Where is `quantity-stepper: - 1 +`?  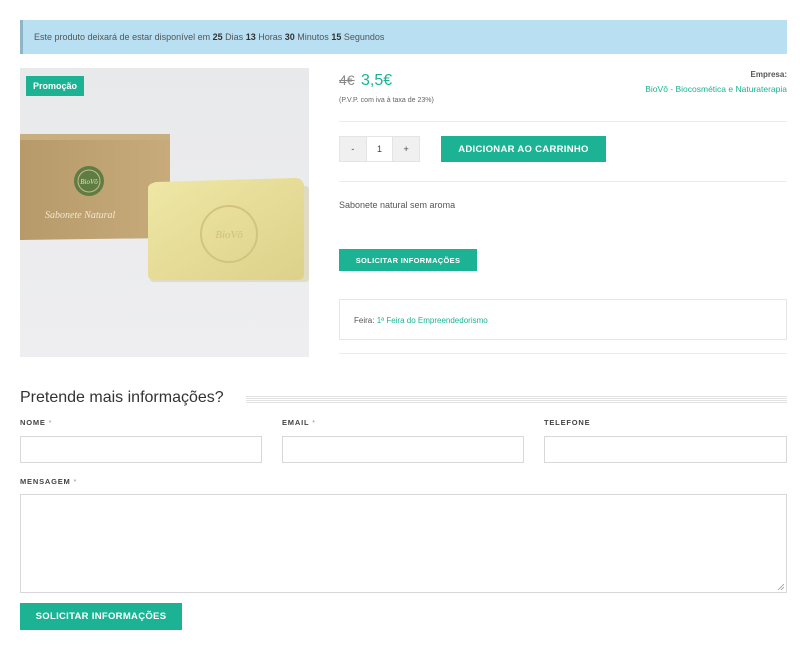 quantity-stepper: - 1 + is located at coordinates (379, 149).